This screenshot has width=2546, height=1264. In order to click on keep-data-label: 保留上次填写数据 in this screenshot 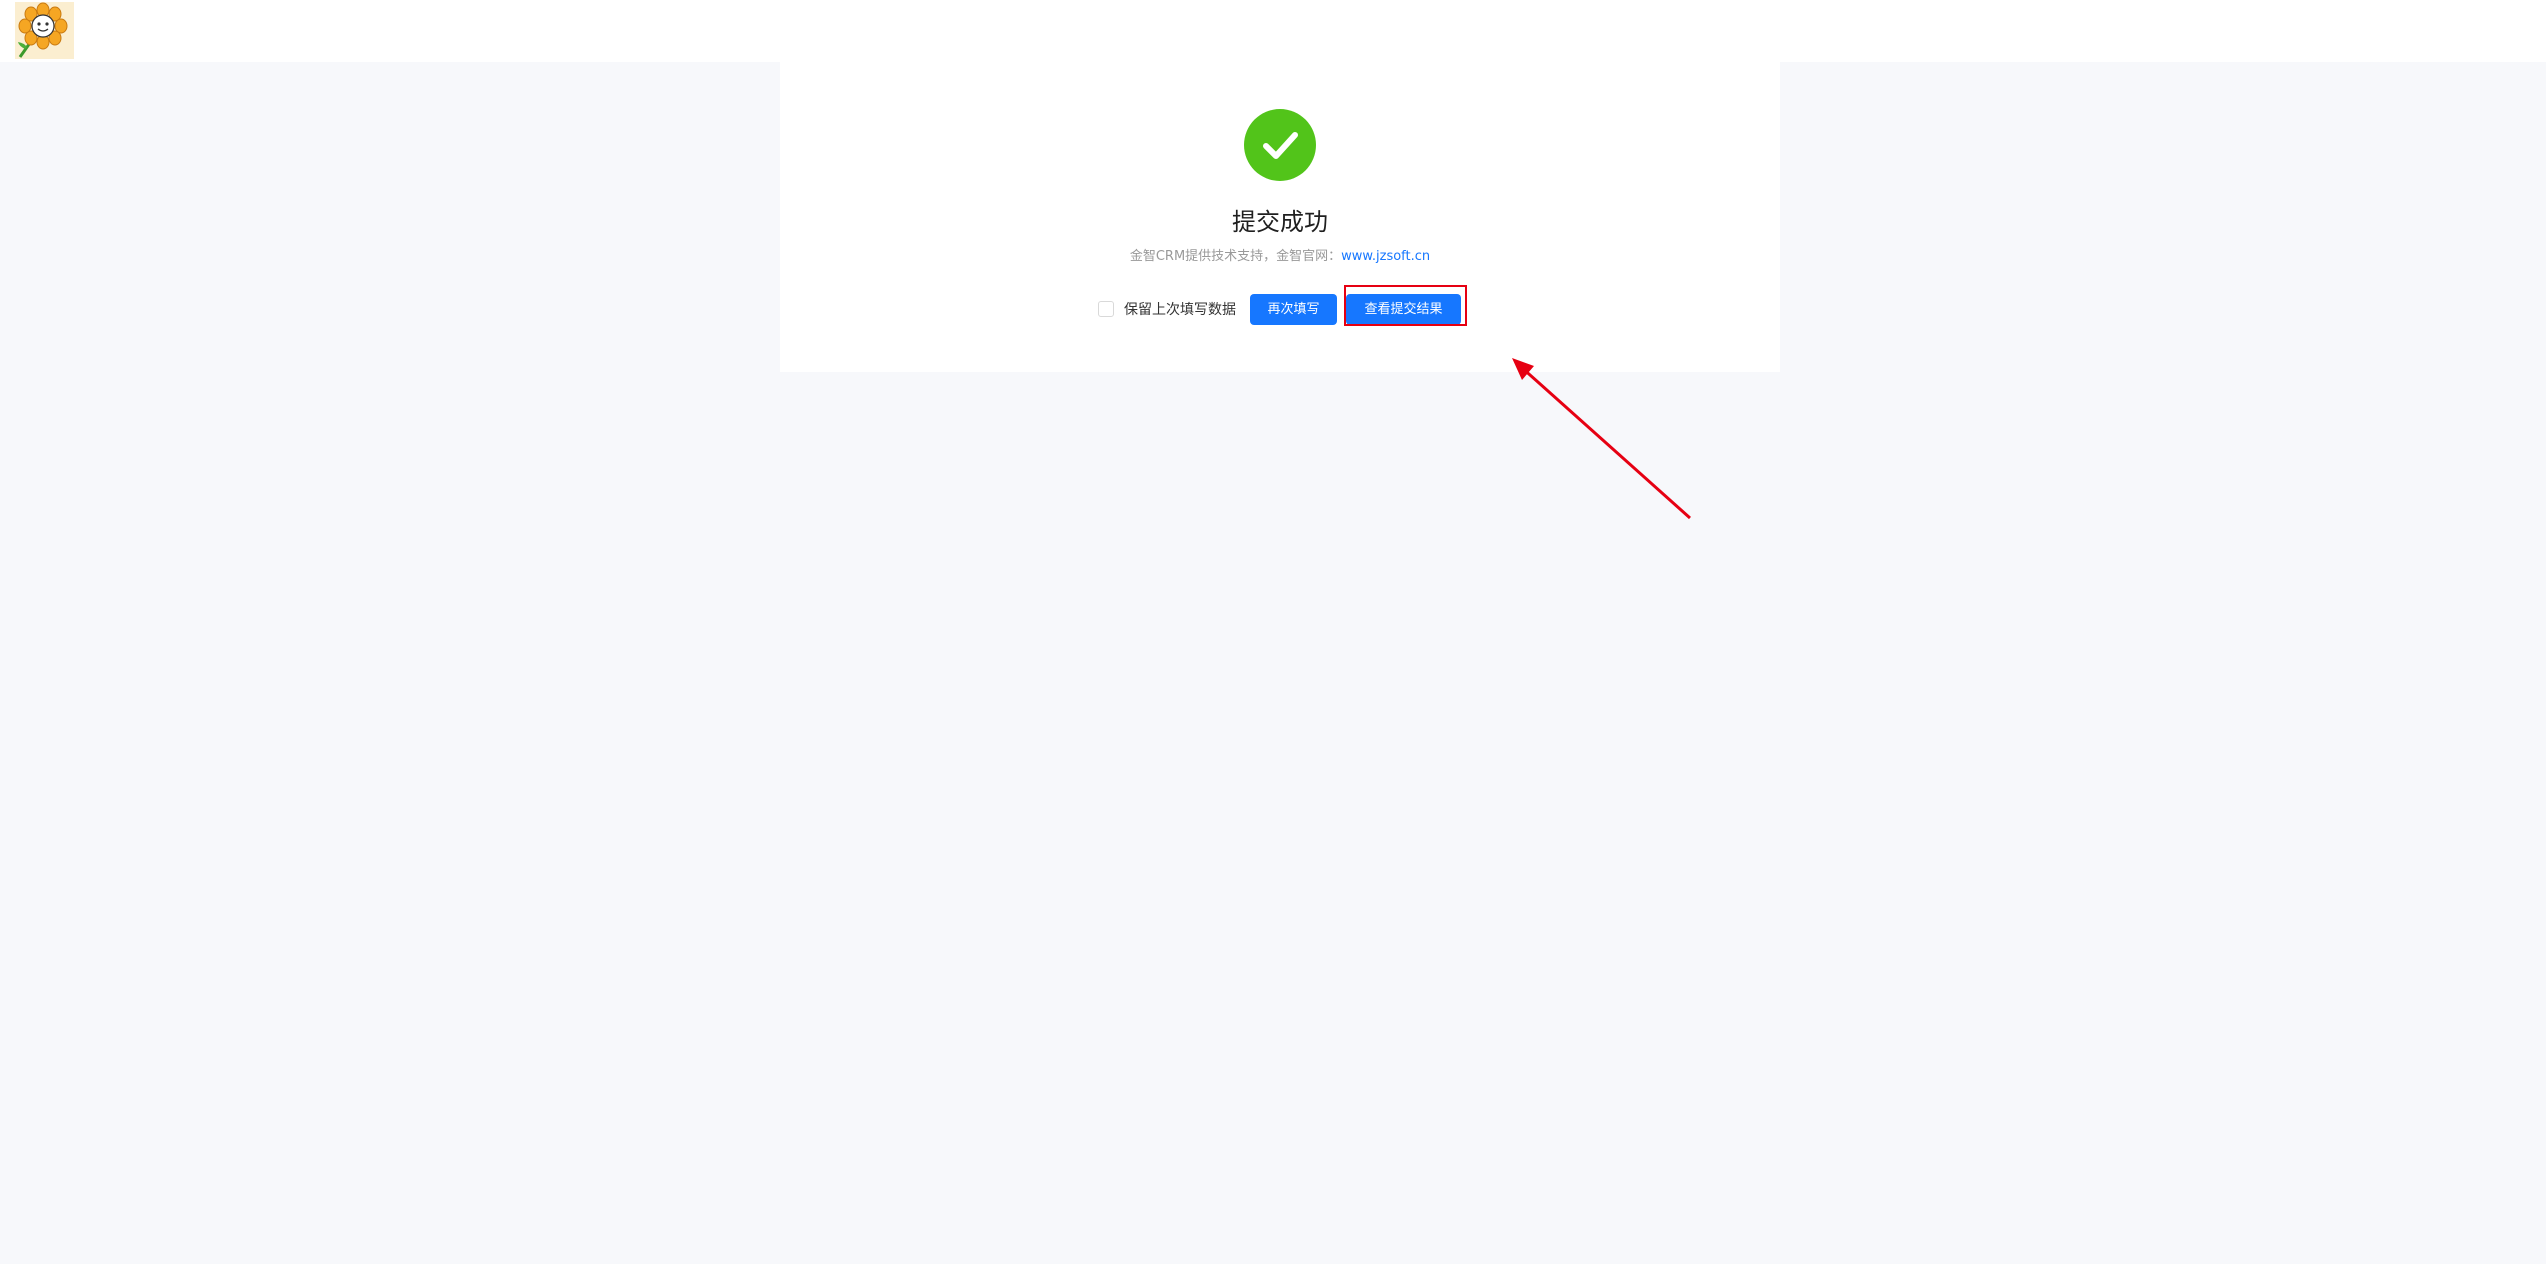, I will do `click(1180, 310)`.